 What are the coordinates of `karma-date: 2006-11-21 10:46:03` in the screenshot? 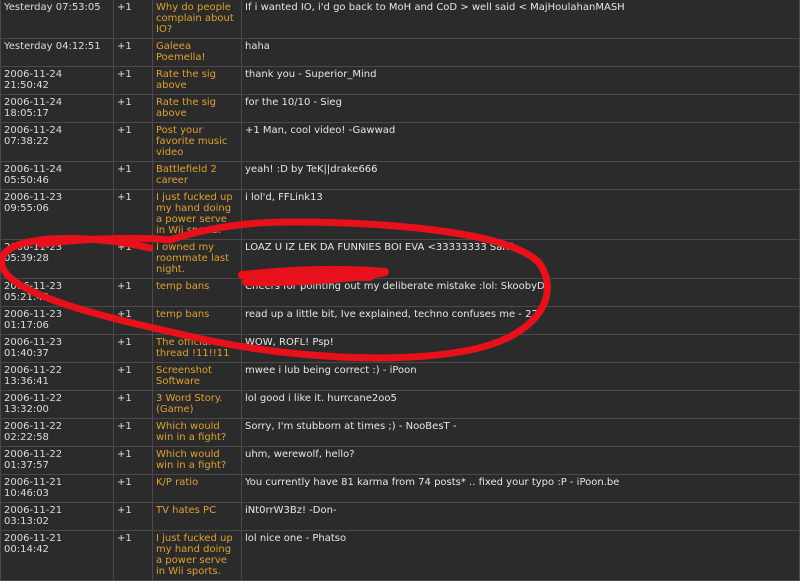 It's located at (57, 488).